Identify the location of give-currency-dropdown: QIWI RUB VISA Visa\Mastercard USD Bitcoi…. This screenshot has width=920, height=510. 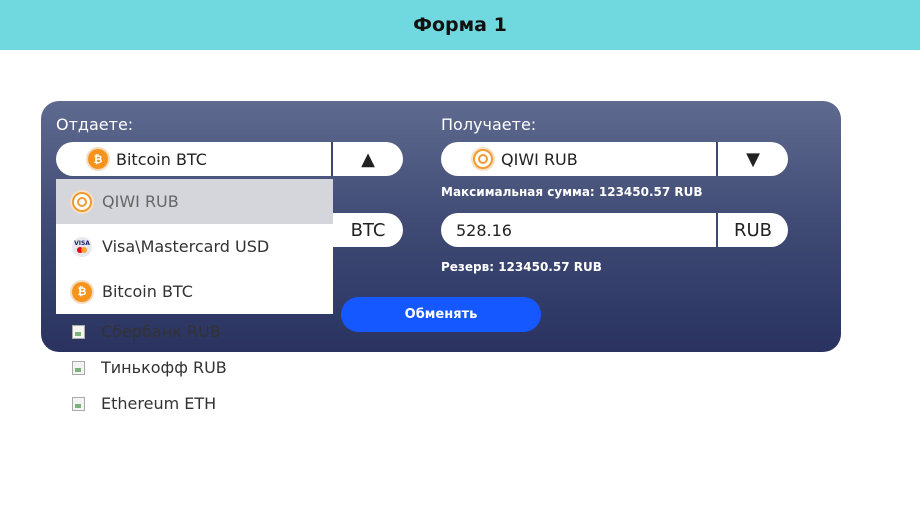
(194, 246).